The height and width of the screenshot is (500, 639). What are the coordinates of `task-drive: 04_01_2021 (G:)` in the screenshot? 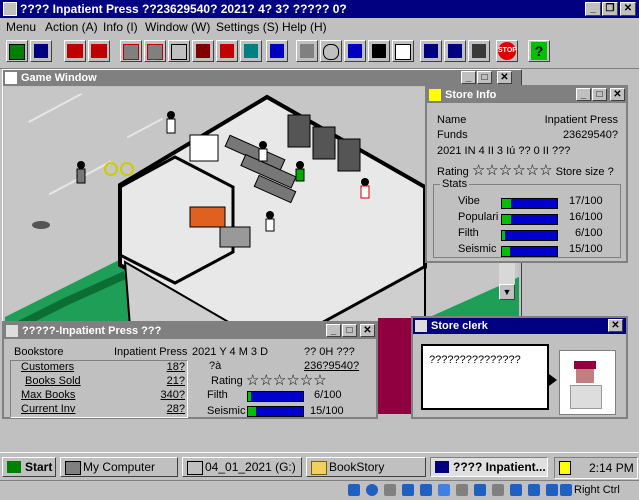 It's located at (242, 467).